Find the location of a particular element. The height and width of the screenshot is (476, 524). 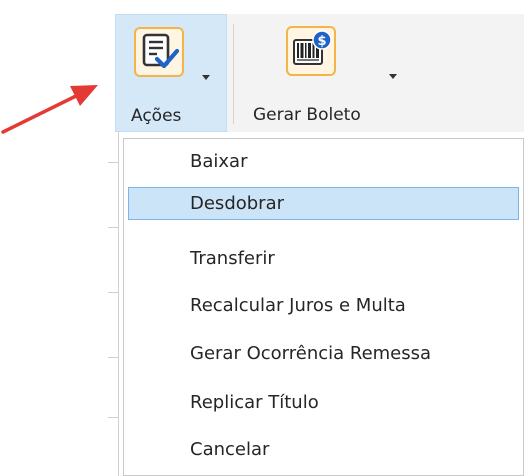

menu-item-label: Baixar is located at coordinates (219, 161).